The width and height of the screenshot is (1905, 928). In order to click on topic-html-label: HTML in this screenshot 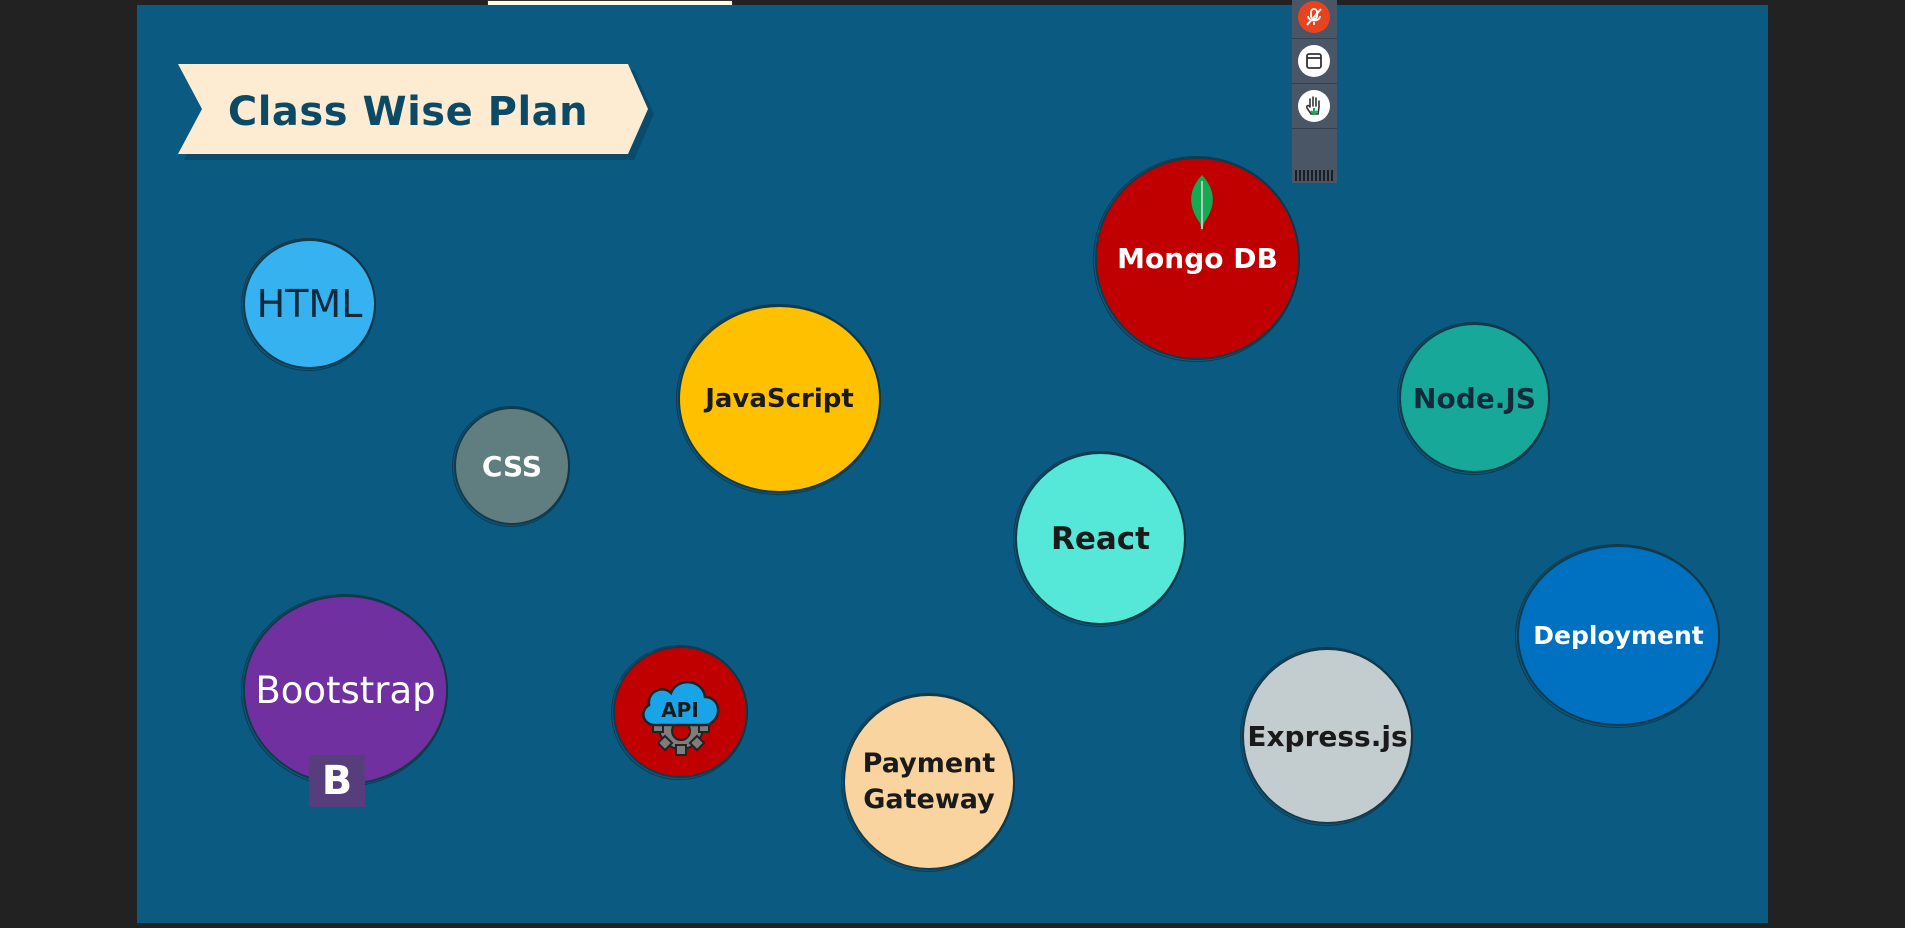, I will do `click(309, 304)`.